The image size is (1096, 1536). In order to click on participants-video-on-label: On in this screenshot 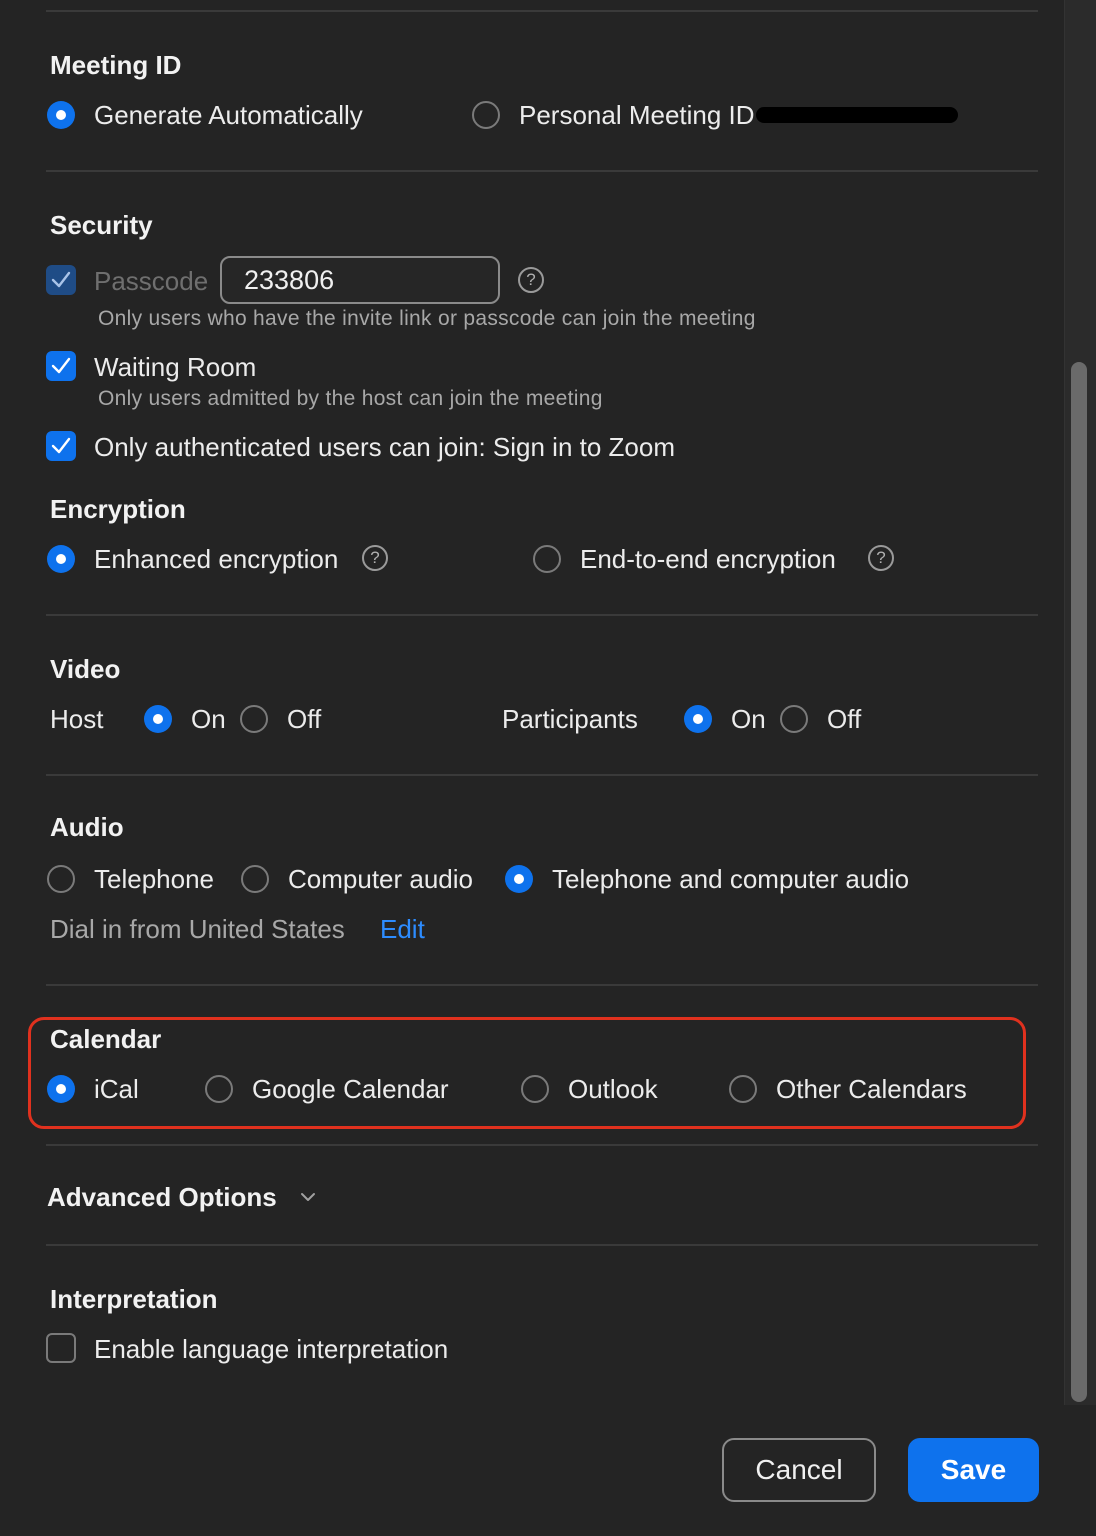, I will do `click(748, 719)`.